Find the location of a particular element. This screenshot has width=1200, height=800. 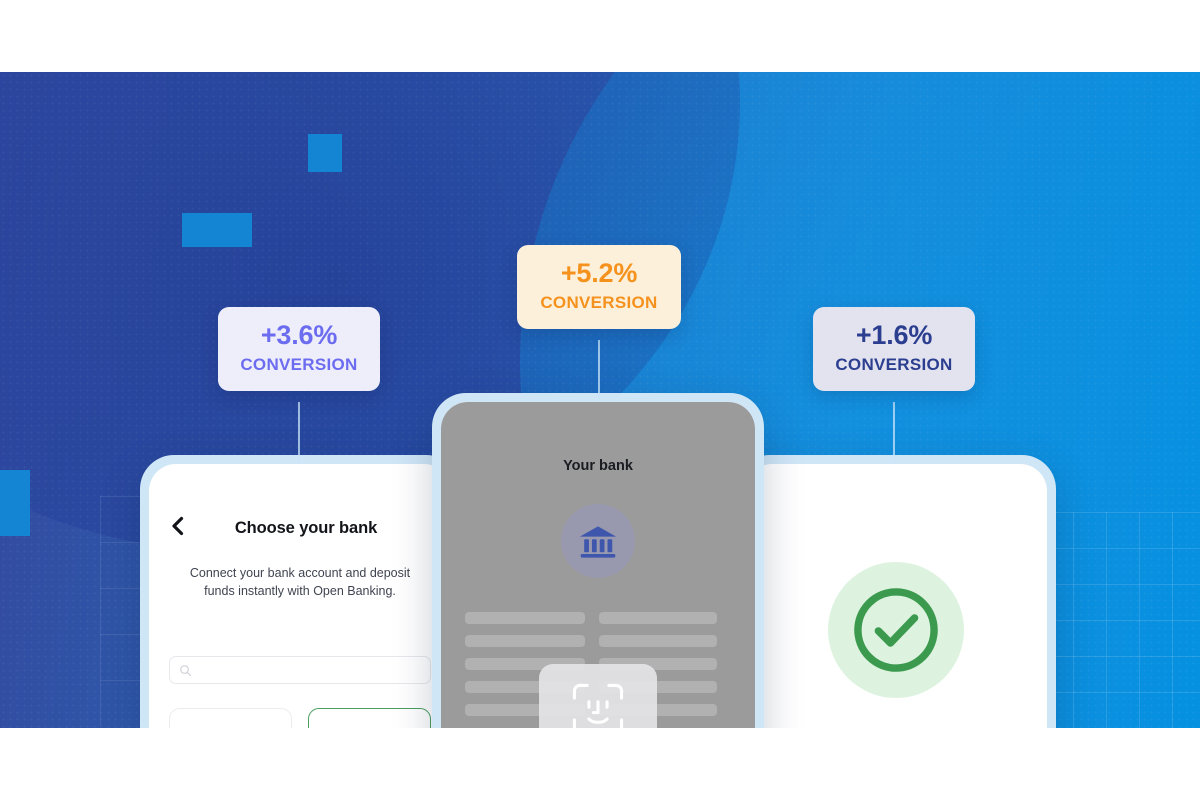

bank-card-list is located at coordinates (300, 718).